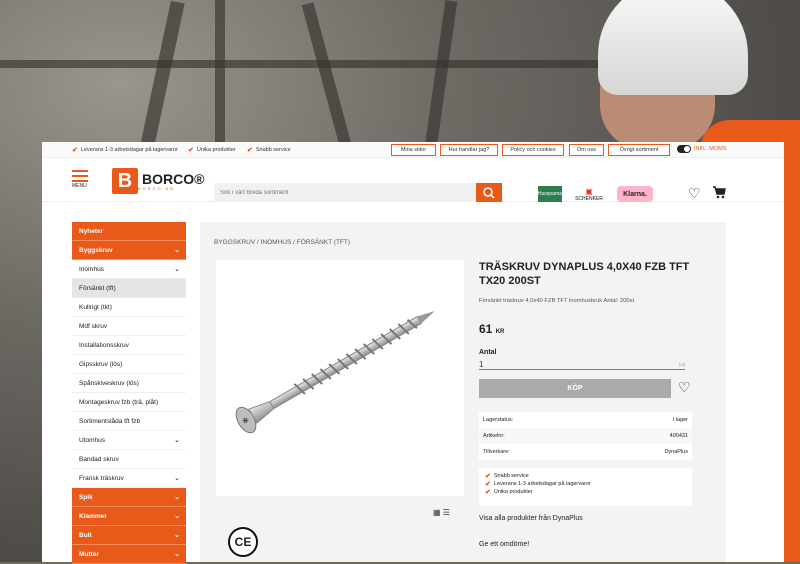 Image resolution: width=800 pixels, height=564 pixels. What do you see at coordinates (129, 402) in the screenshot?
I see `sidebar-item-montageskruv: Montageskruv fzb (trä, plåt)` at bounding box center [129, 402].